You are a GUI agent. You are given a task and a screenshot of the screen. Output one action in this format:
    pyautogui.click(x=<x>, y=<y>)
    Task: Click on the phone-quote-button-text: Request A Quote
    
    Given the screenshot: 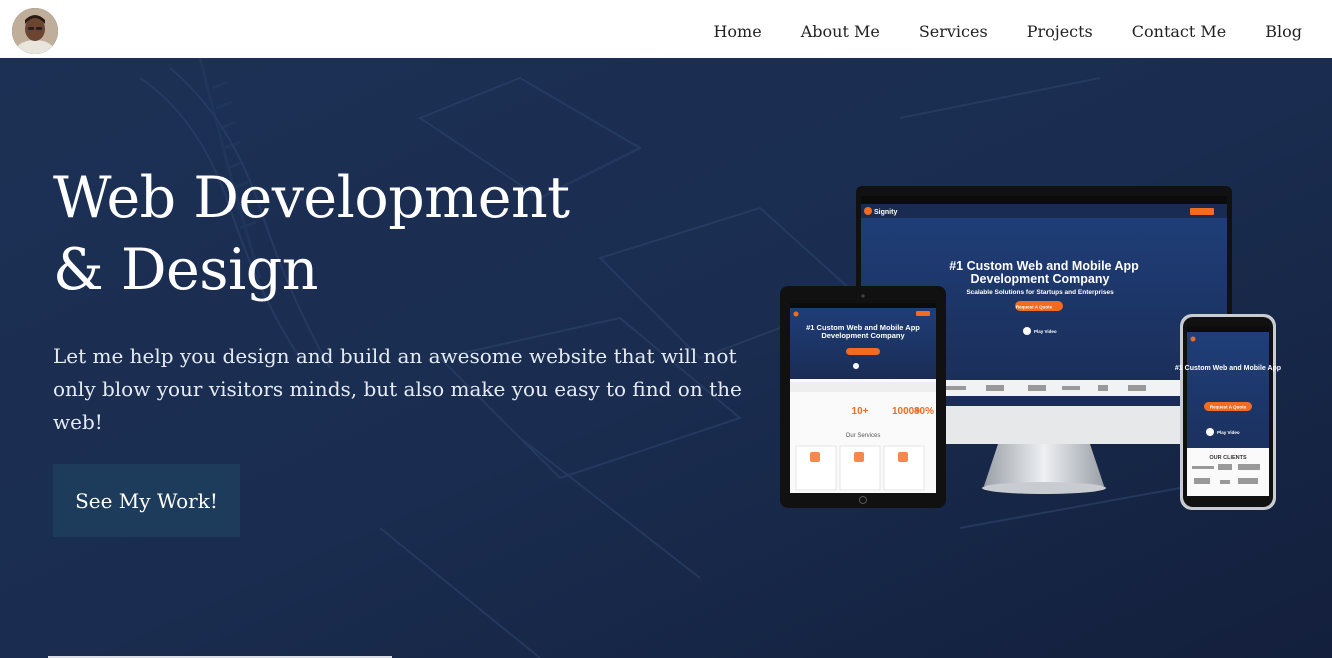 What is the action you would take?
    pyautogui.click(x=1228, y=407)
    